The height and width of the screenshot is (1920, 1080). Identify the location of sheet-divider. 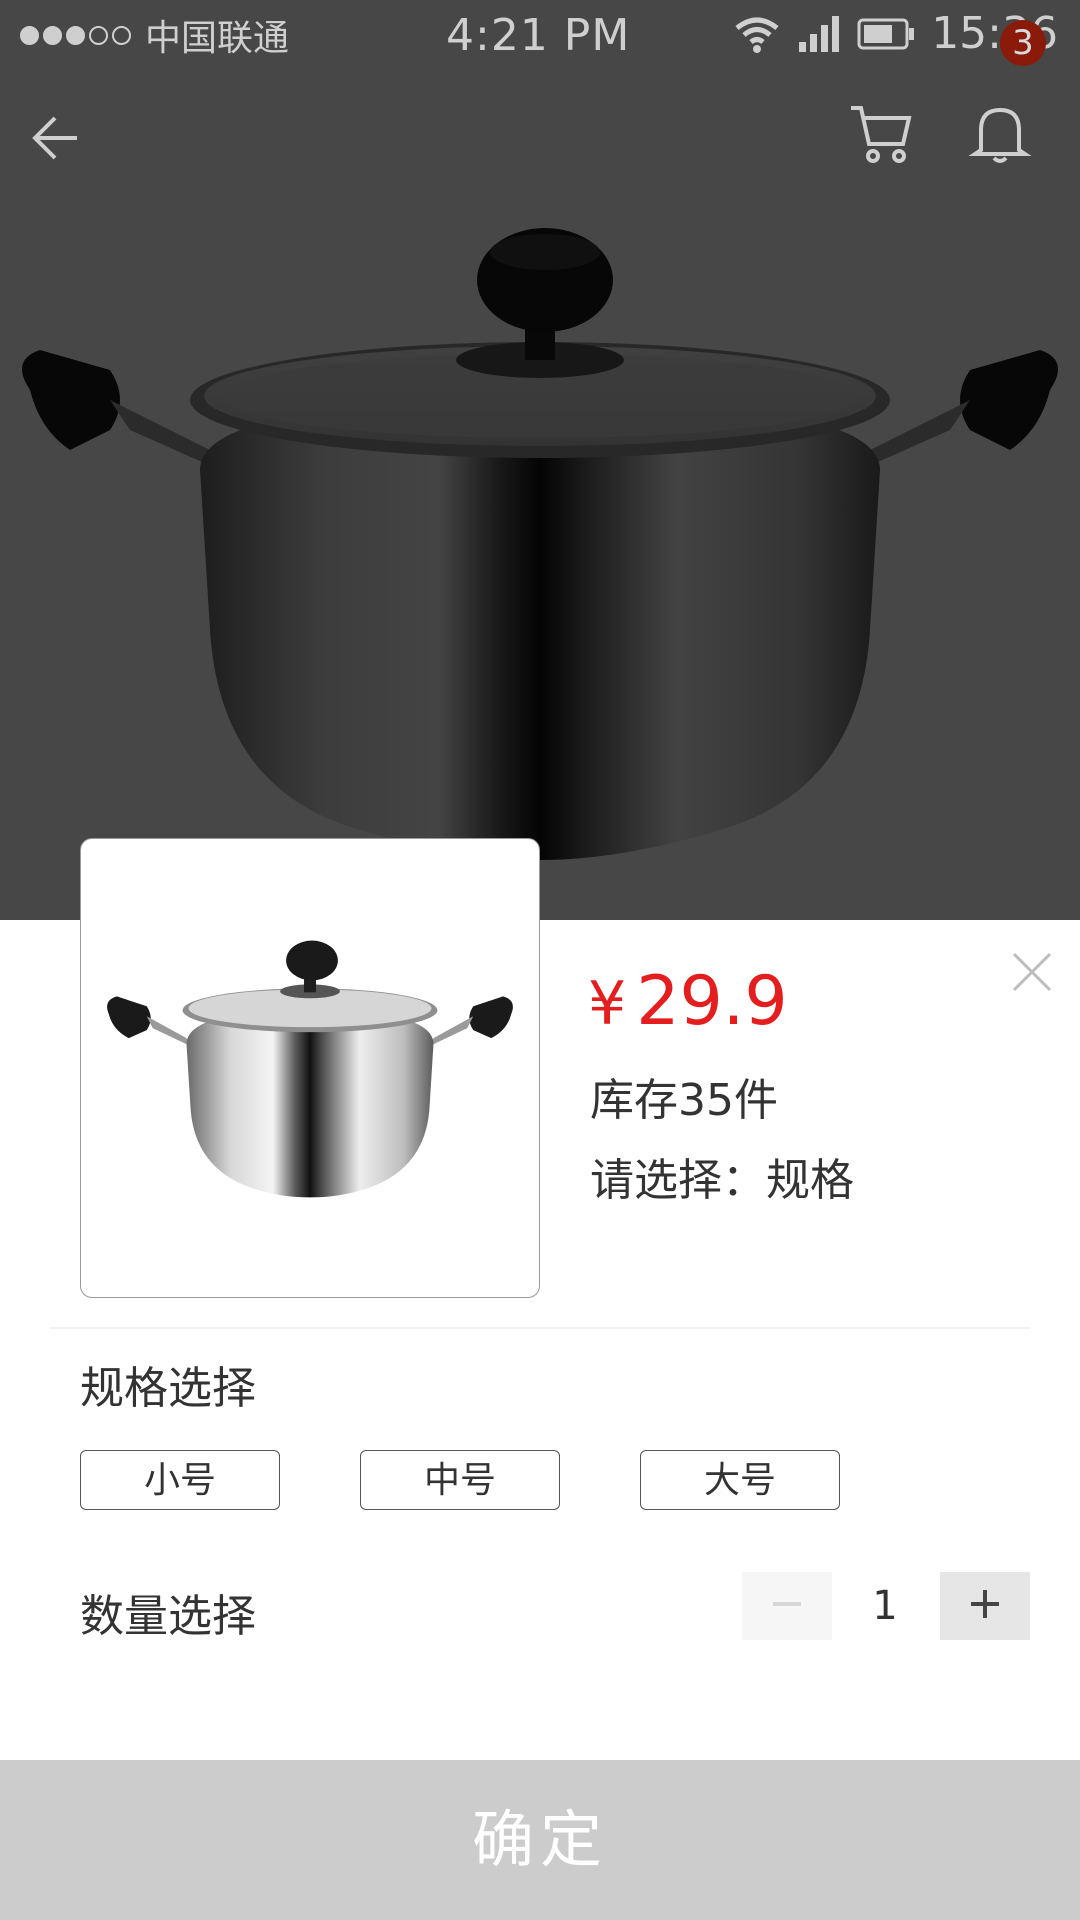
(540, 1328).